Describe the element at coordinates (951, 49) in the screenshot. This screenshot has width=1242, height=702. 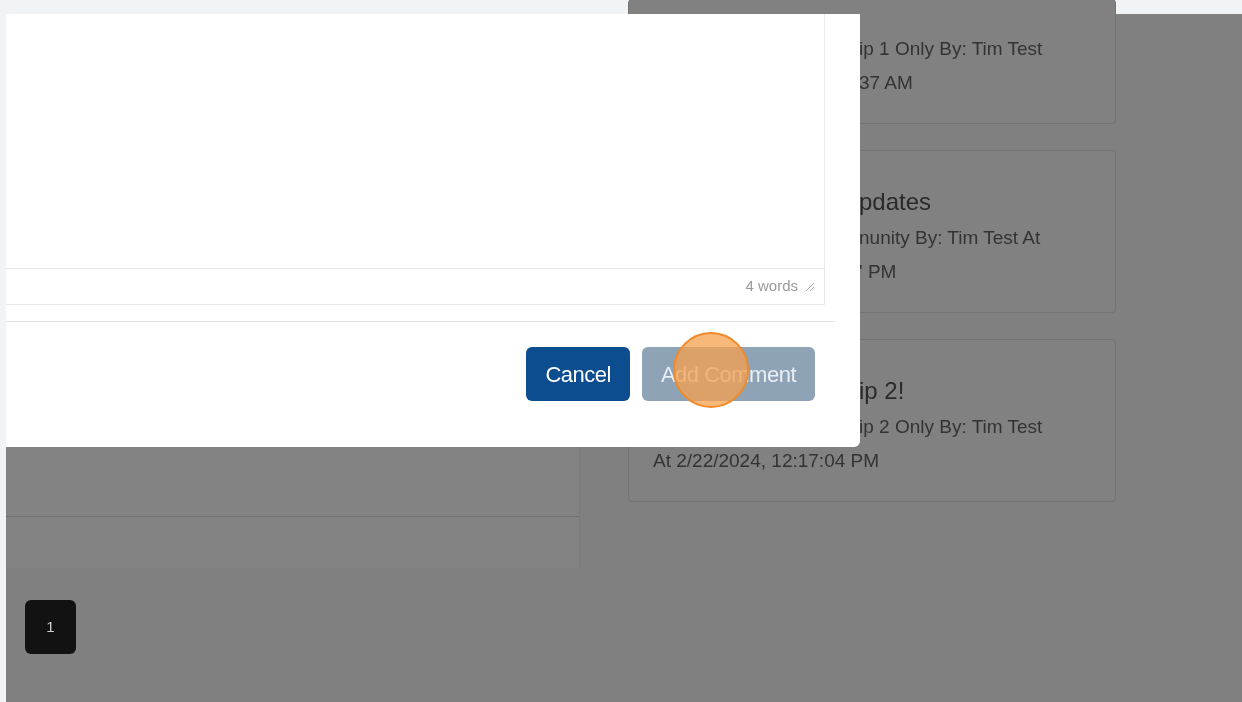
I see `post-meta: ip 1 Only By: Tim Test` at that location.